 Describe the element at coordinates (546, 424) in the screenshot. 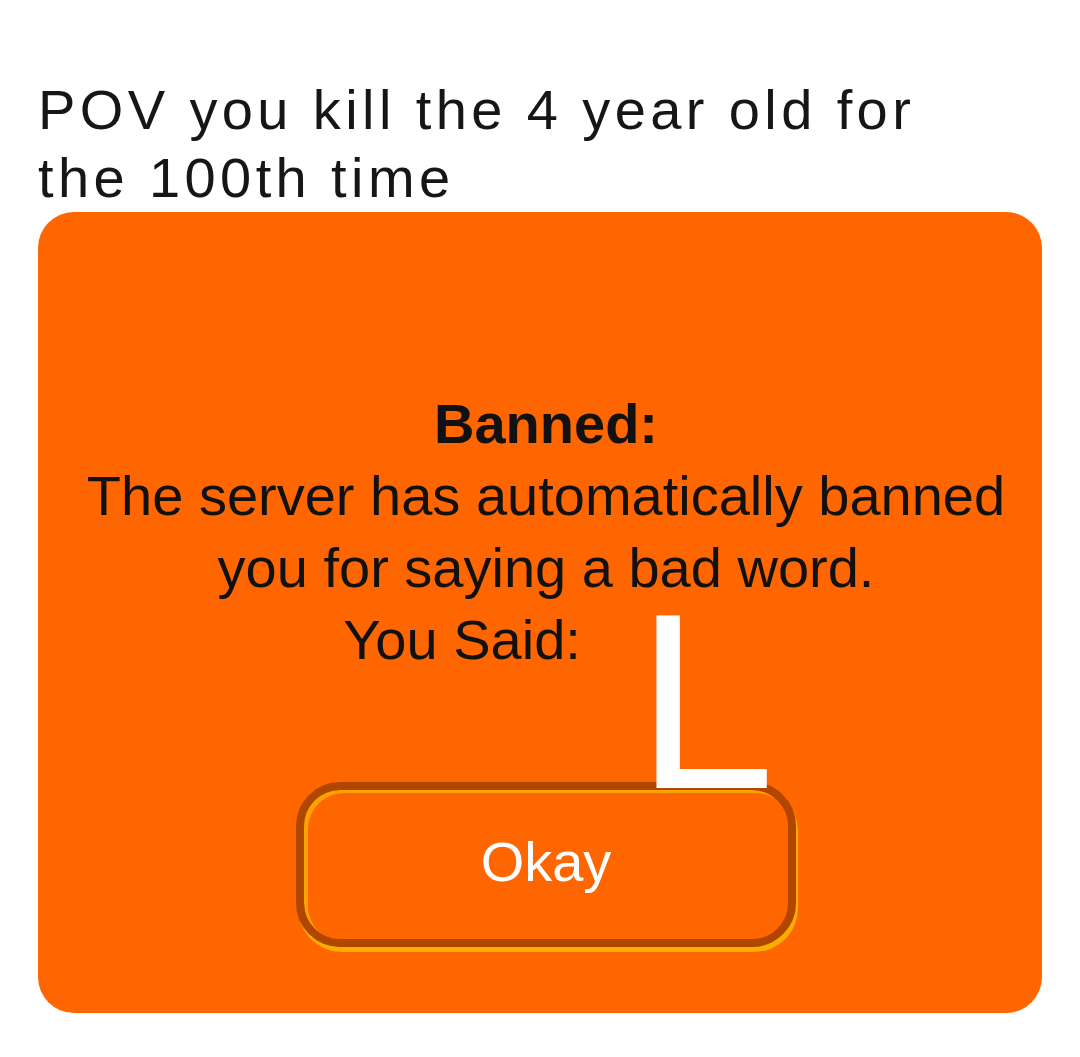

I see `dialog-title: Banned:` at that location.